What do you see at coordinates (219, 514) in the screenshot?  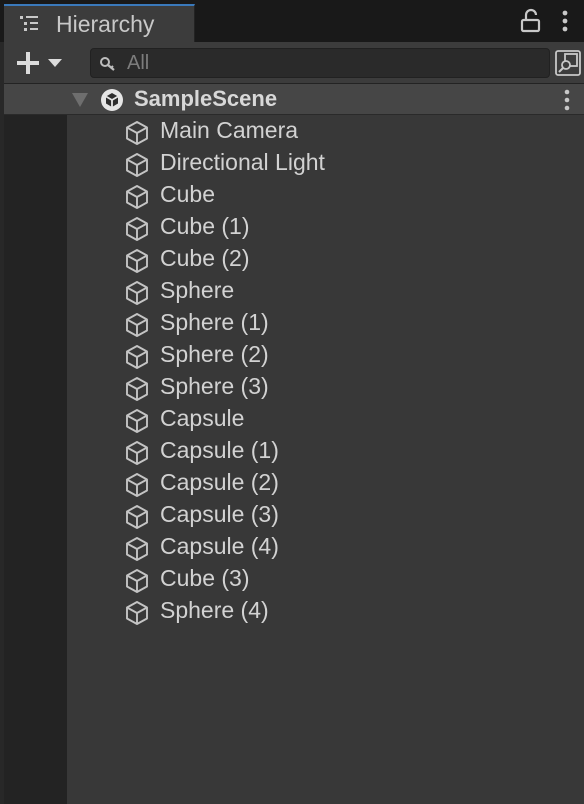 I see `gameobject-label: Capsule (3)` at bounding box center [219, 514].